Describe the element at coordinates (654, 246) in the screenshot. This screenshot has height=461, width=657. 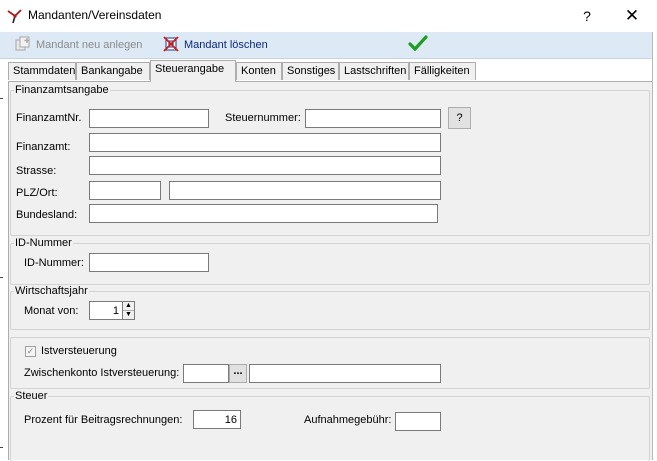
I see `window-frame` at that location.